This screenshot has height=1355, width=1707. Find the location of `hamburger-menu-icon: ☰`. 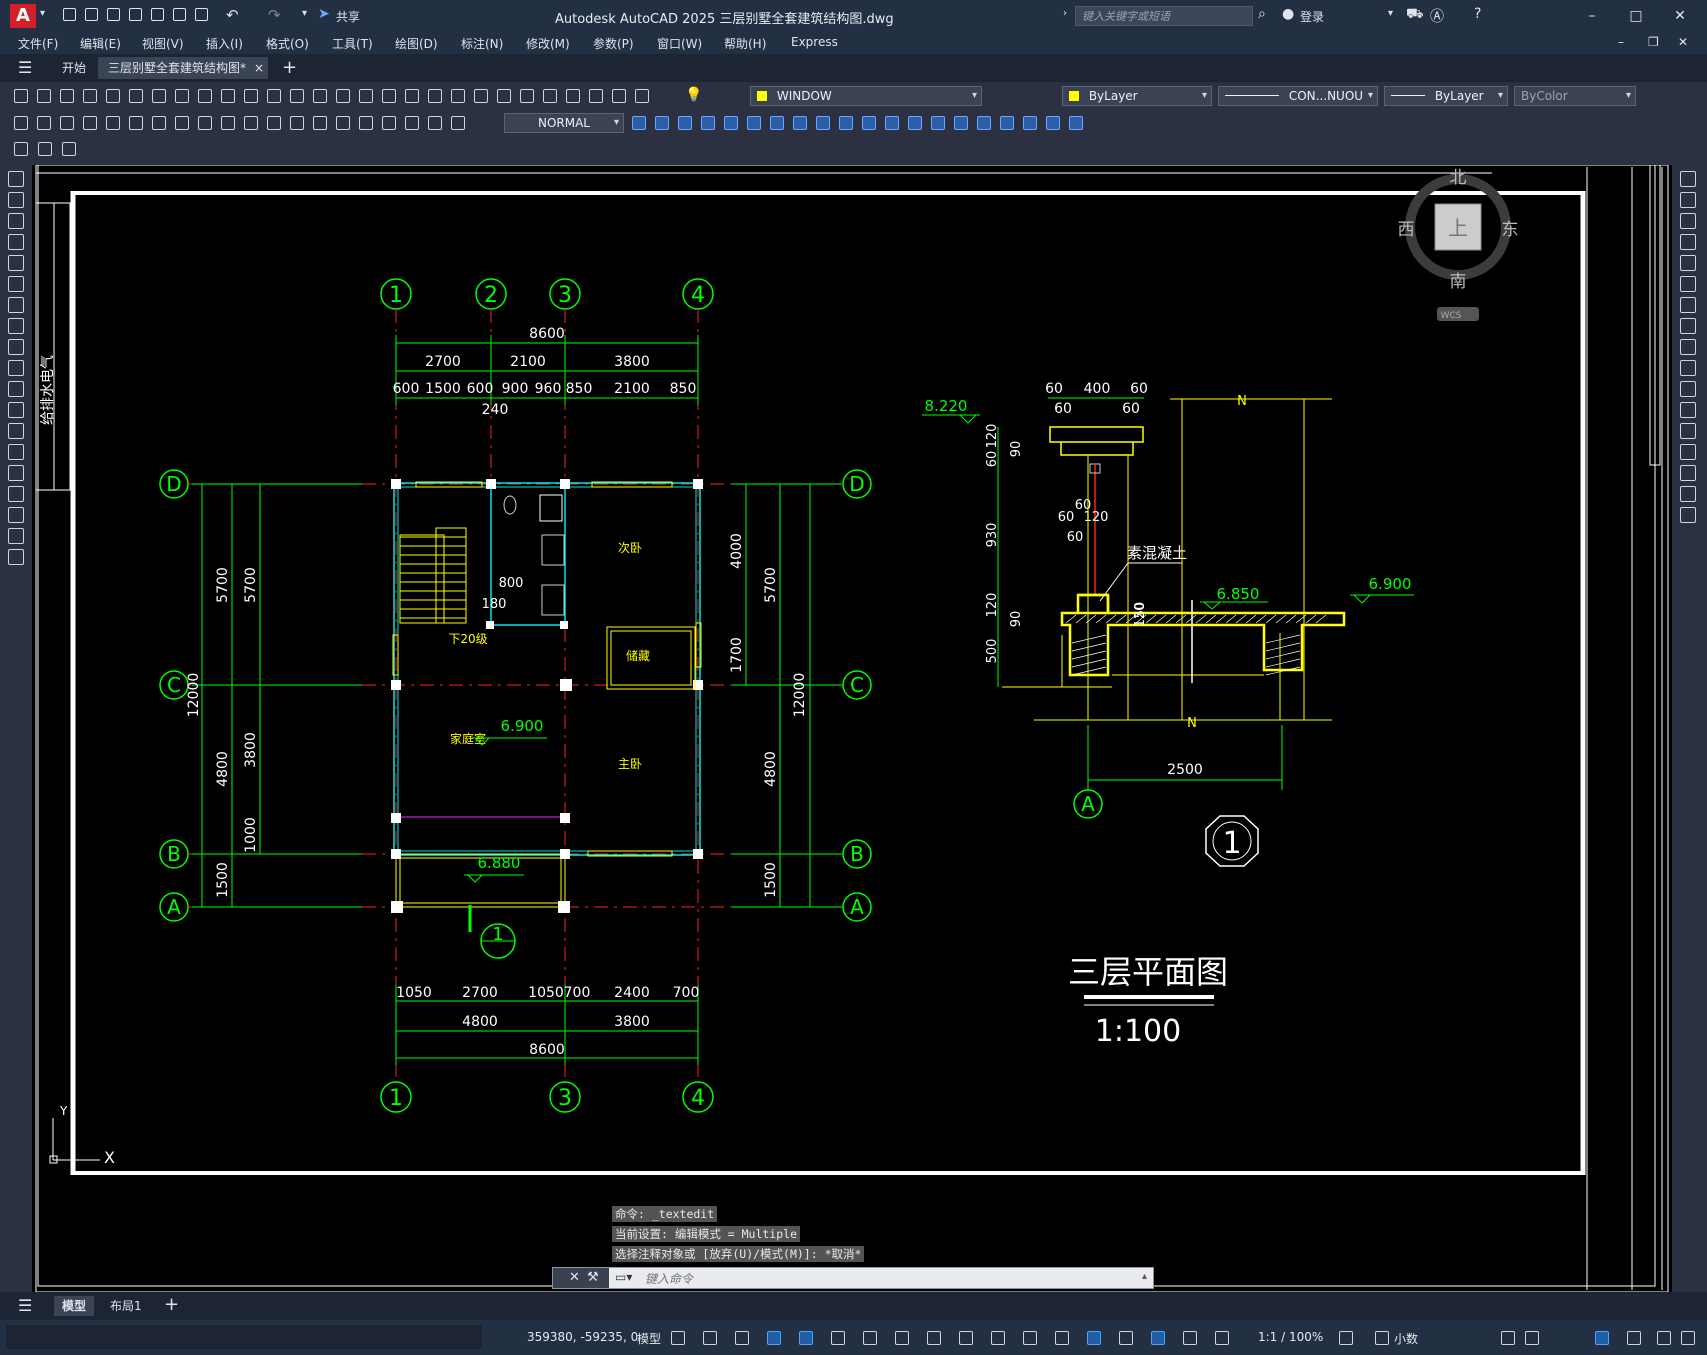

hamburger-menu-icon: ☰ is located at coordinates (25, 67).